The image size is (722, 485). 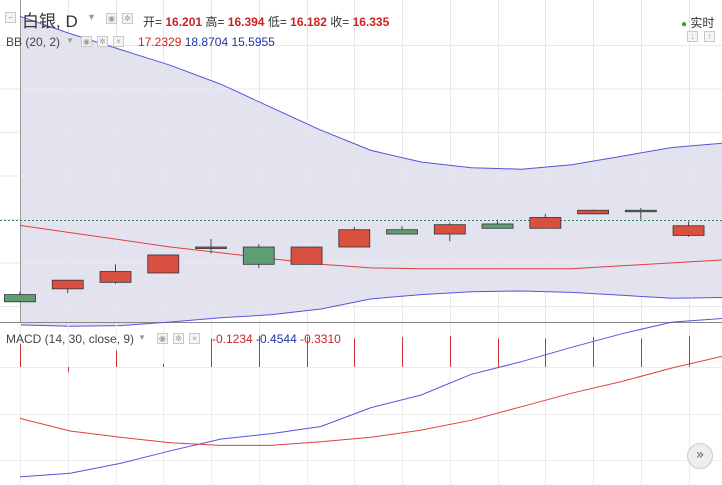 I want to click on collapse-icon: −, so click(x=10, y=17).